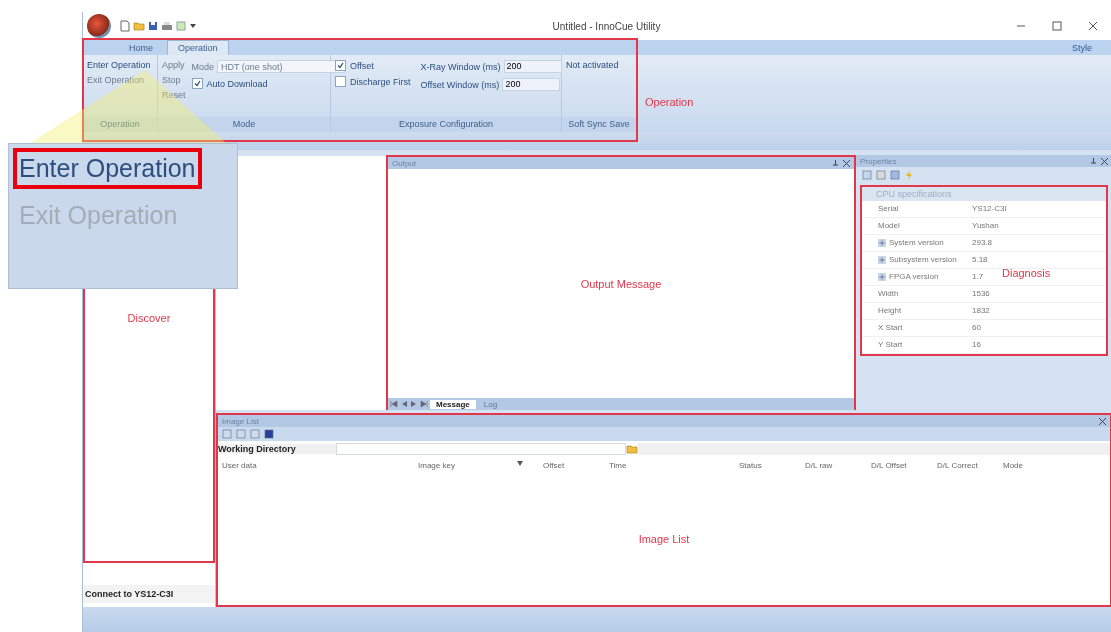 The image size is (1111, 632). What do you see at coordinates (203, 66) in the screenshot?
I see `field-label: Mode` at bounding box center [203, 66].